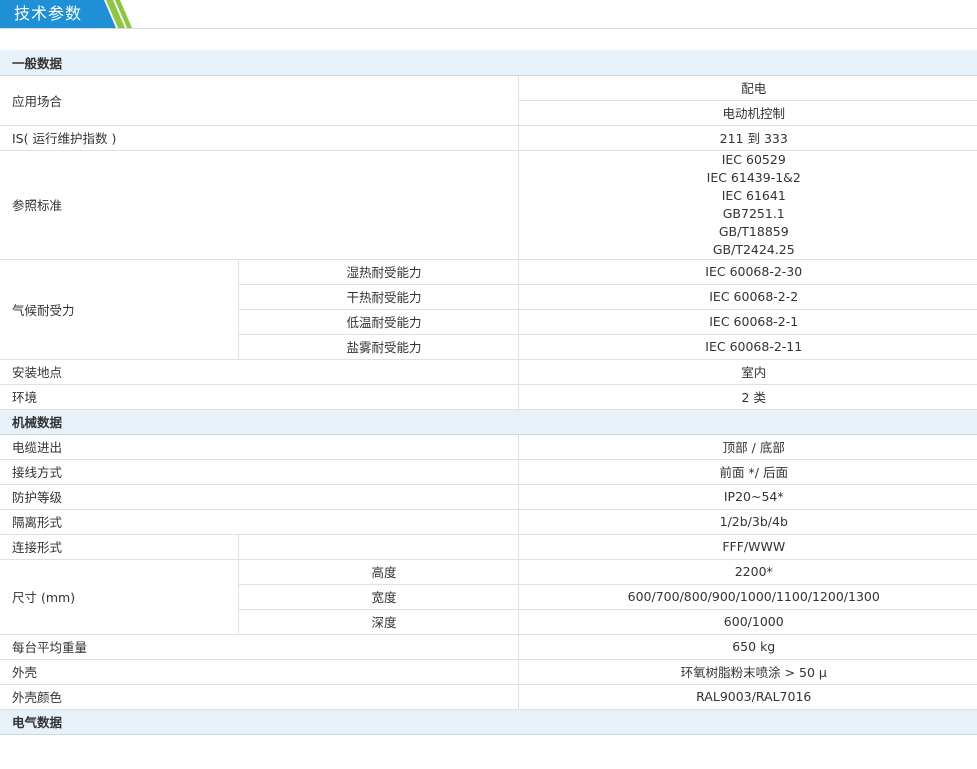  What do you see at coordinates (377, 297) in the screenshot?
I see `sub-label: 干热耐受能力` at bounding box center [377, 297].